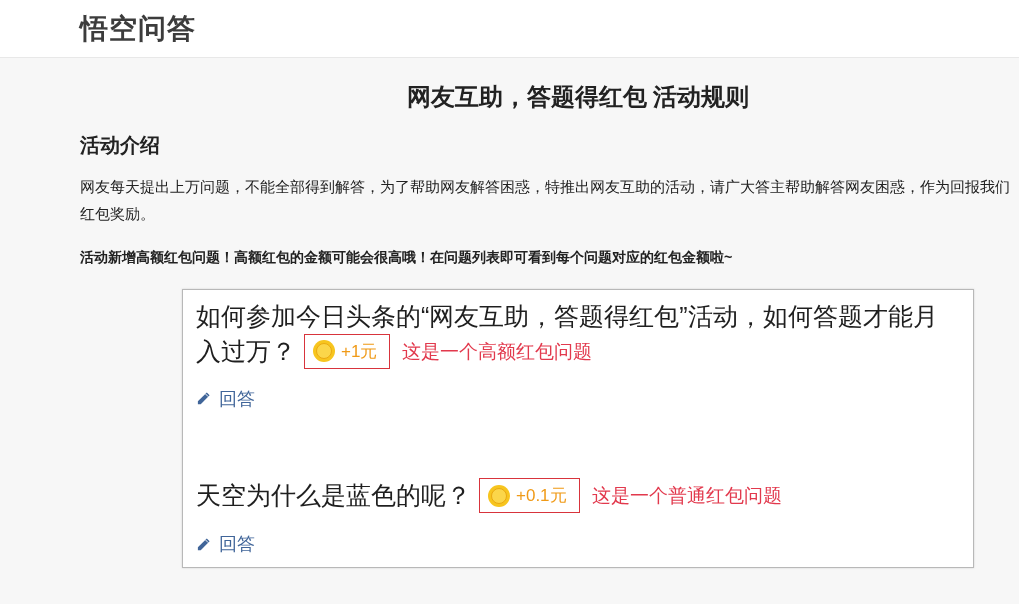 This screenshot has width=1019, height=604. What do you see at coordinates (567, 316) in the screenshot?
I see `question-title-line: 如何参加今日头条的“网友互助，答题得红包”活动，如何答题才能月` at bounding box center [567, 316].